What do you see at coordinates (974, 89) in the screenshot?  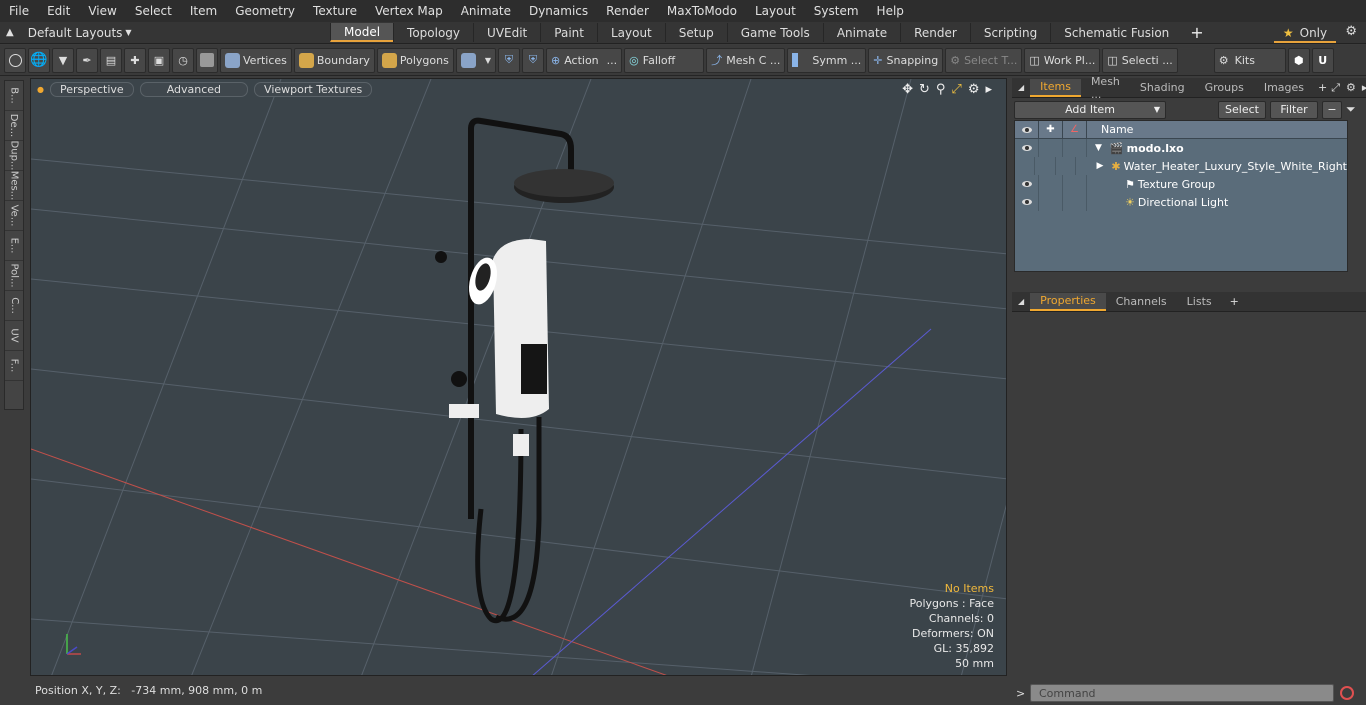 I see `viewport-gear-icon: ⚙` at bounding box center [974, 89].